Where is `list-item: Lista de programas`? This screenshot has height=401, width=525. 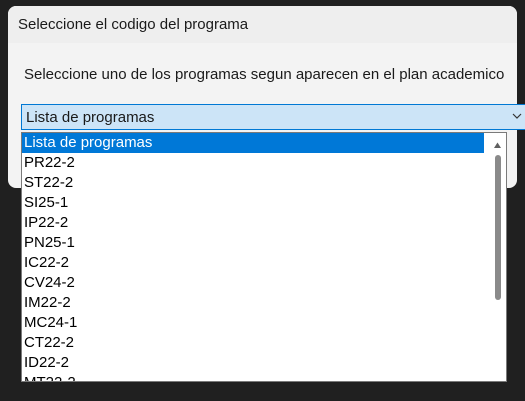
list-item: Lista de programas is located at coordinates (253, 143).